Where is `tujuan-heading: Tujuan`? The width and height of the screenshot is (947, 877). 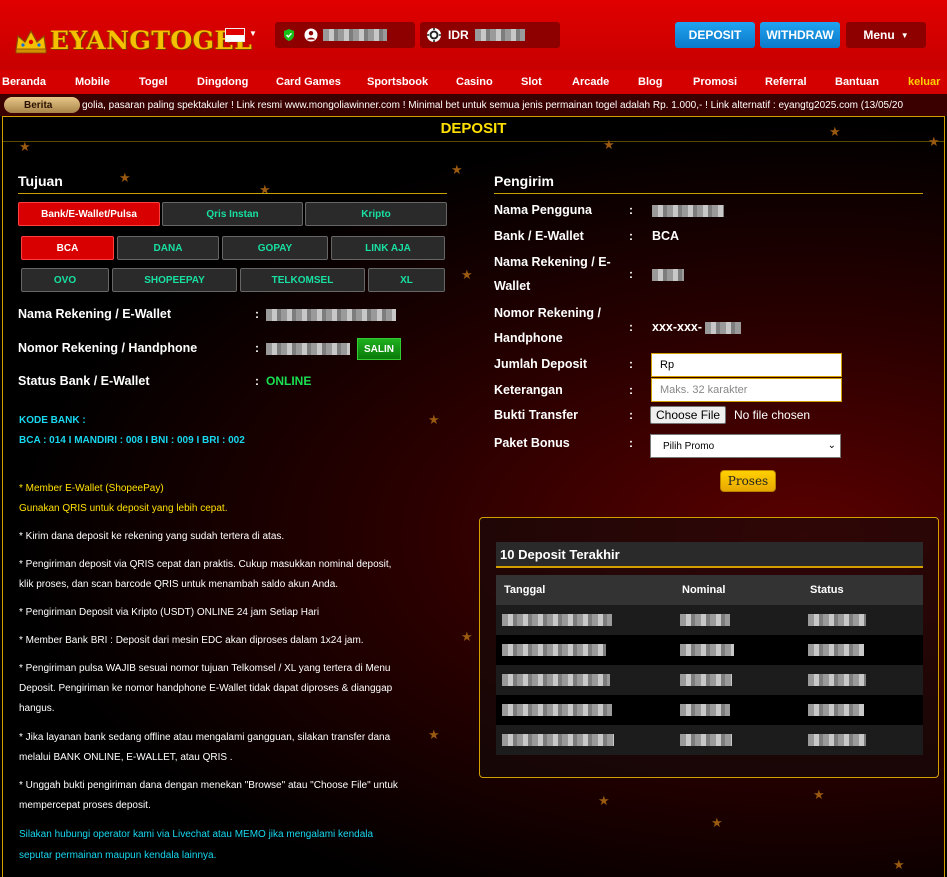
tujuan-heading: Tujuan is located at coordinates (40, 181).